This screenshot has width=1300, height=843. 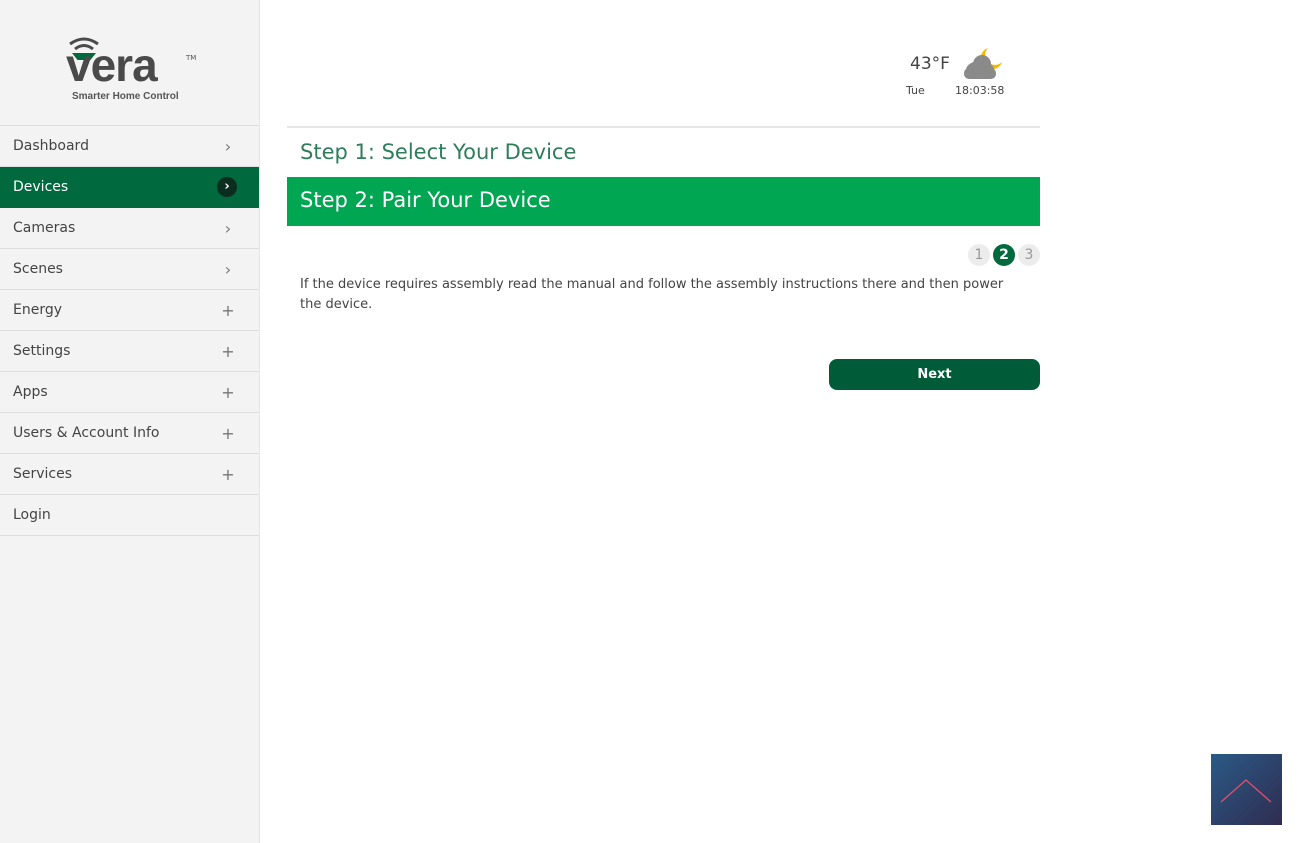 I want to click on logo-tagline: Smarter Home Control, so click(x=125, y=96).